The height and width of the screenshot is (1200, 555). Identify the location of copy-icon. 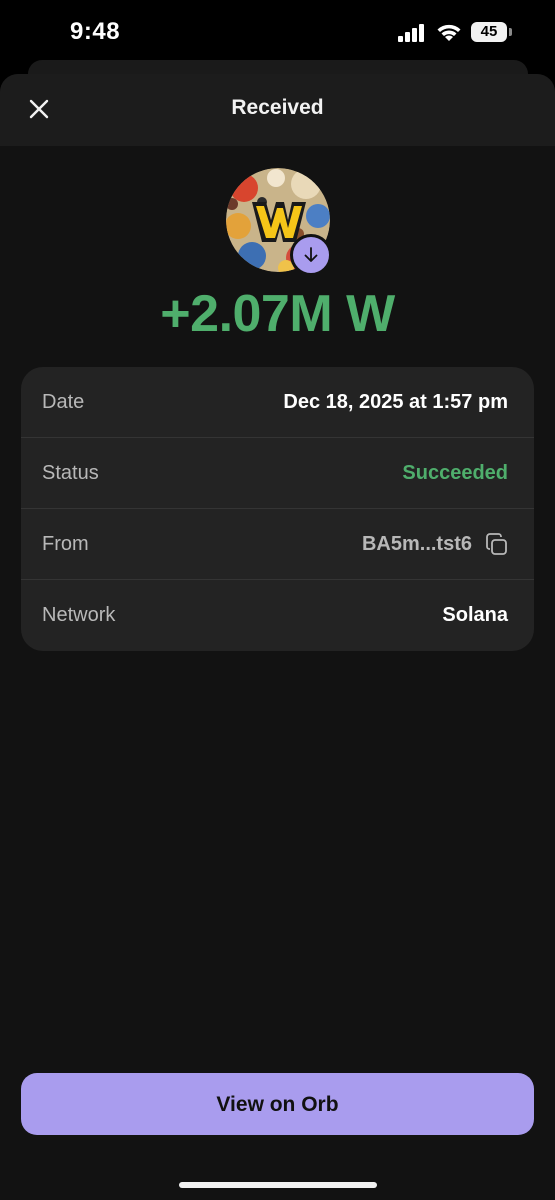
(497, 545).